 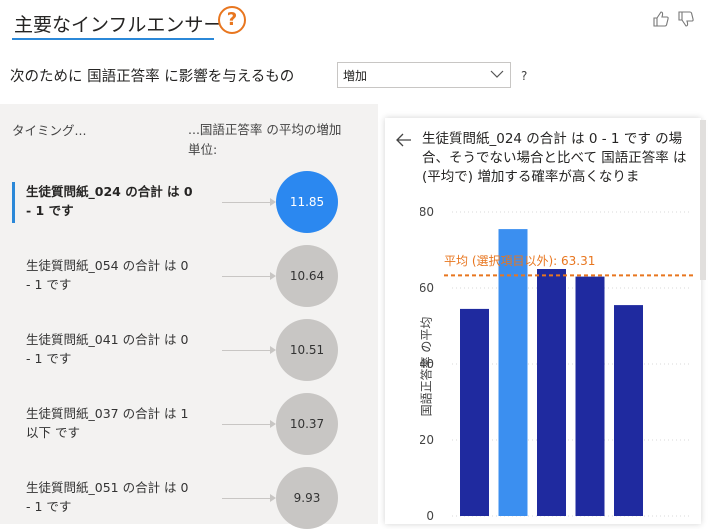 I want to click on influencer-label: 生徒質問紙_024 の合計 は 0 - 1 です, so click(x=109, y=201).